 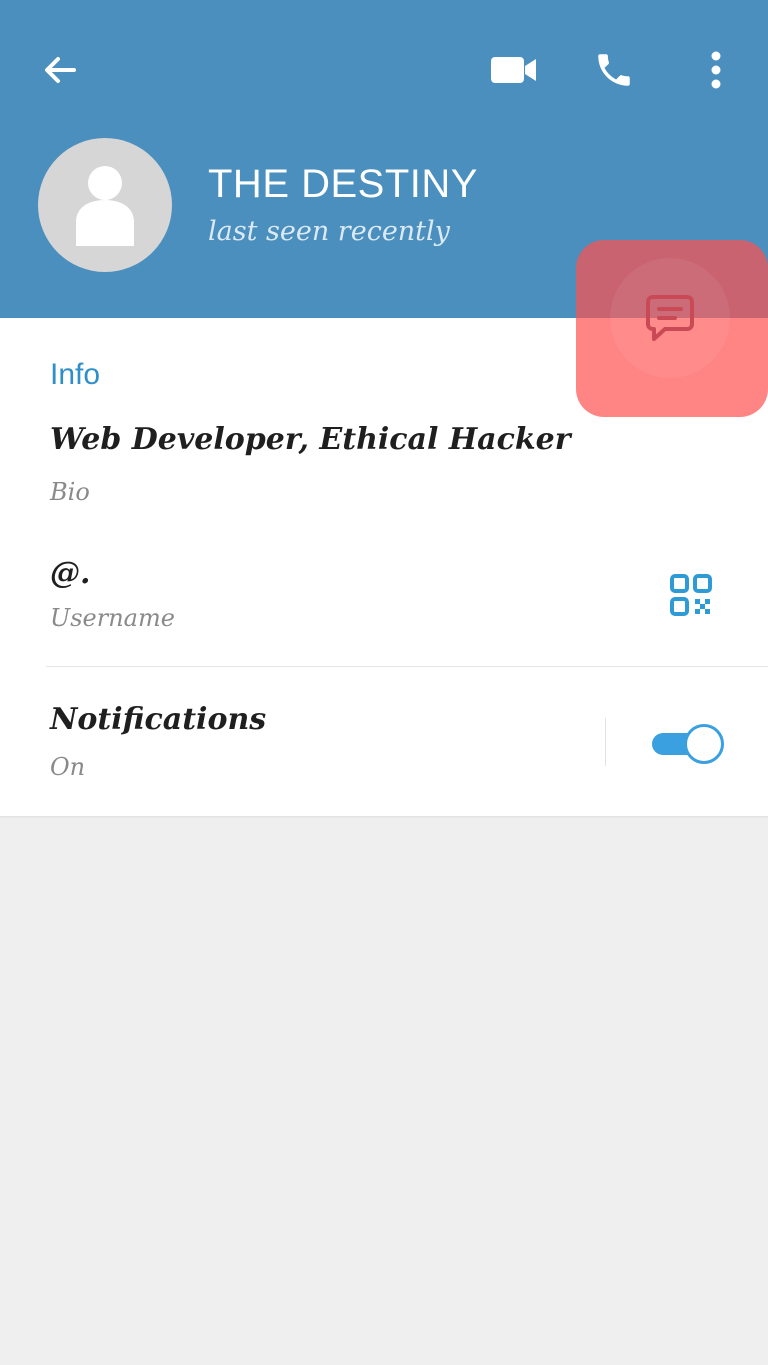 I want to click on qr-code-button, so click(x=691, y=595).